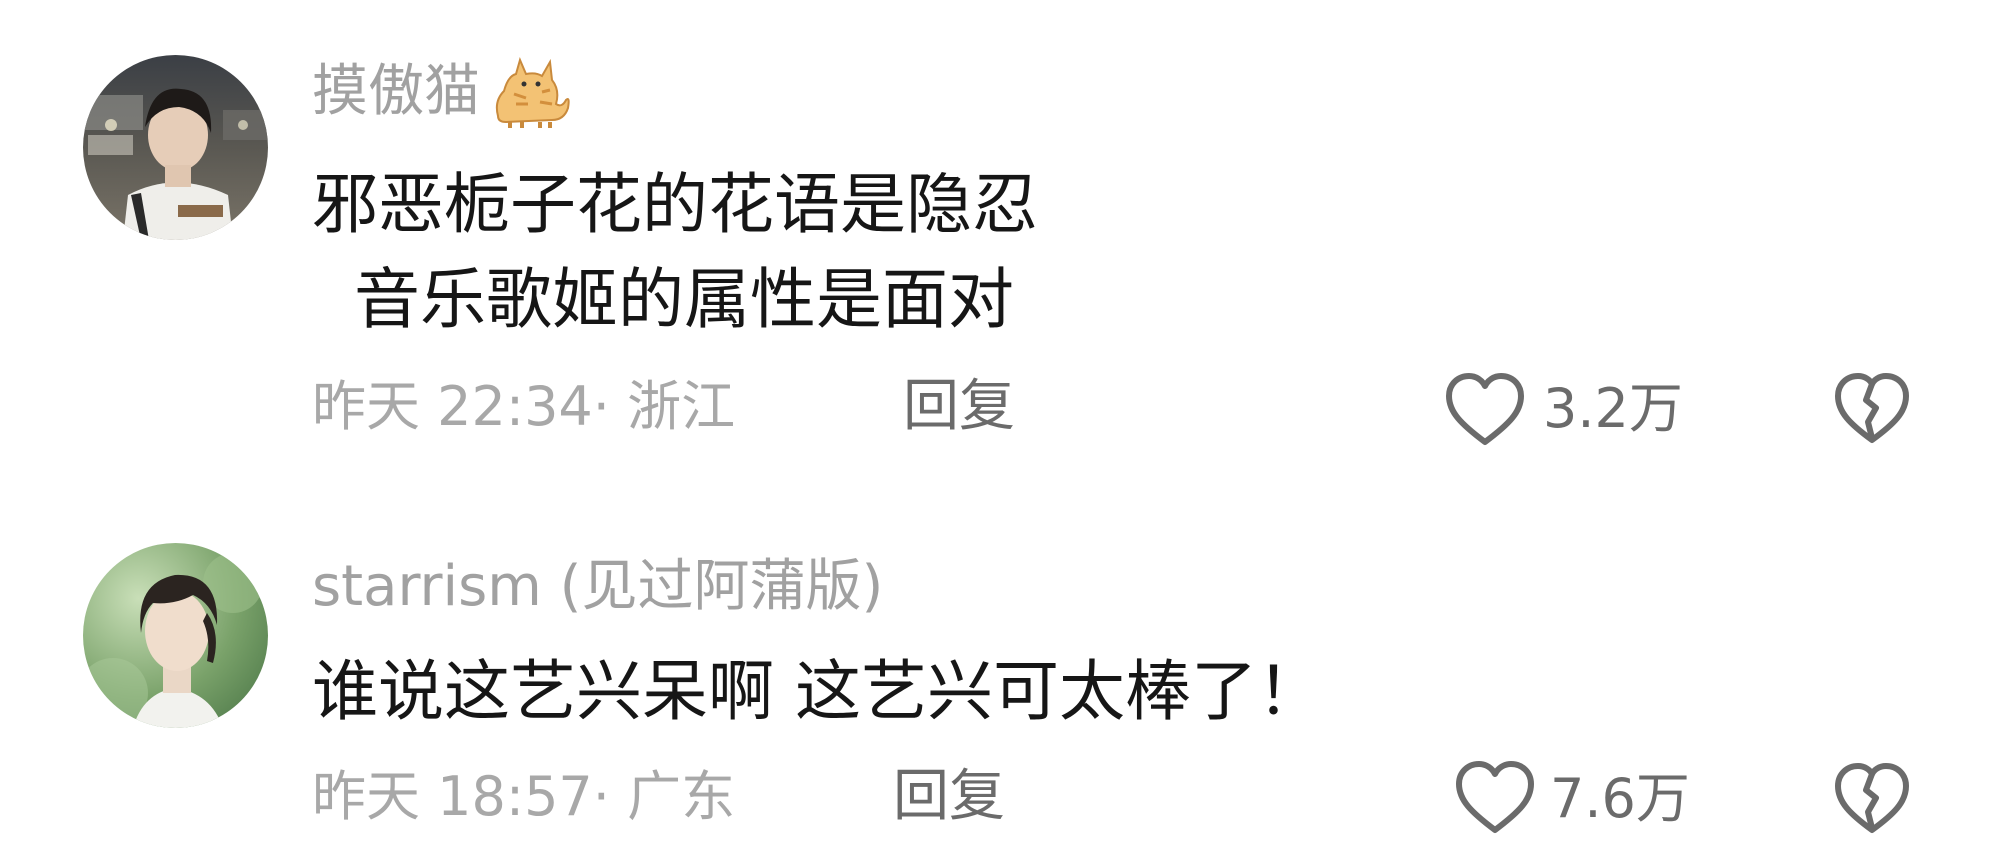 The width and height of the screenshot is (2000, 856). I want to click on comment-meta: 昨天 22:34· 浙江, so click(524, 406).